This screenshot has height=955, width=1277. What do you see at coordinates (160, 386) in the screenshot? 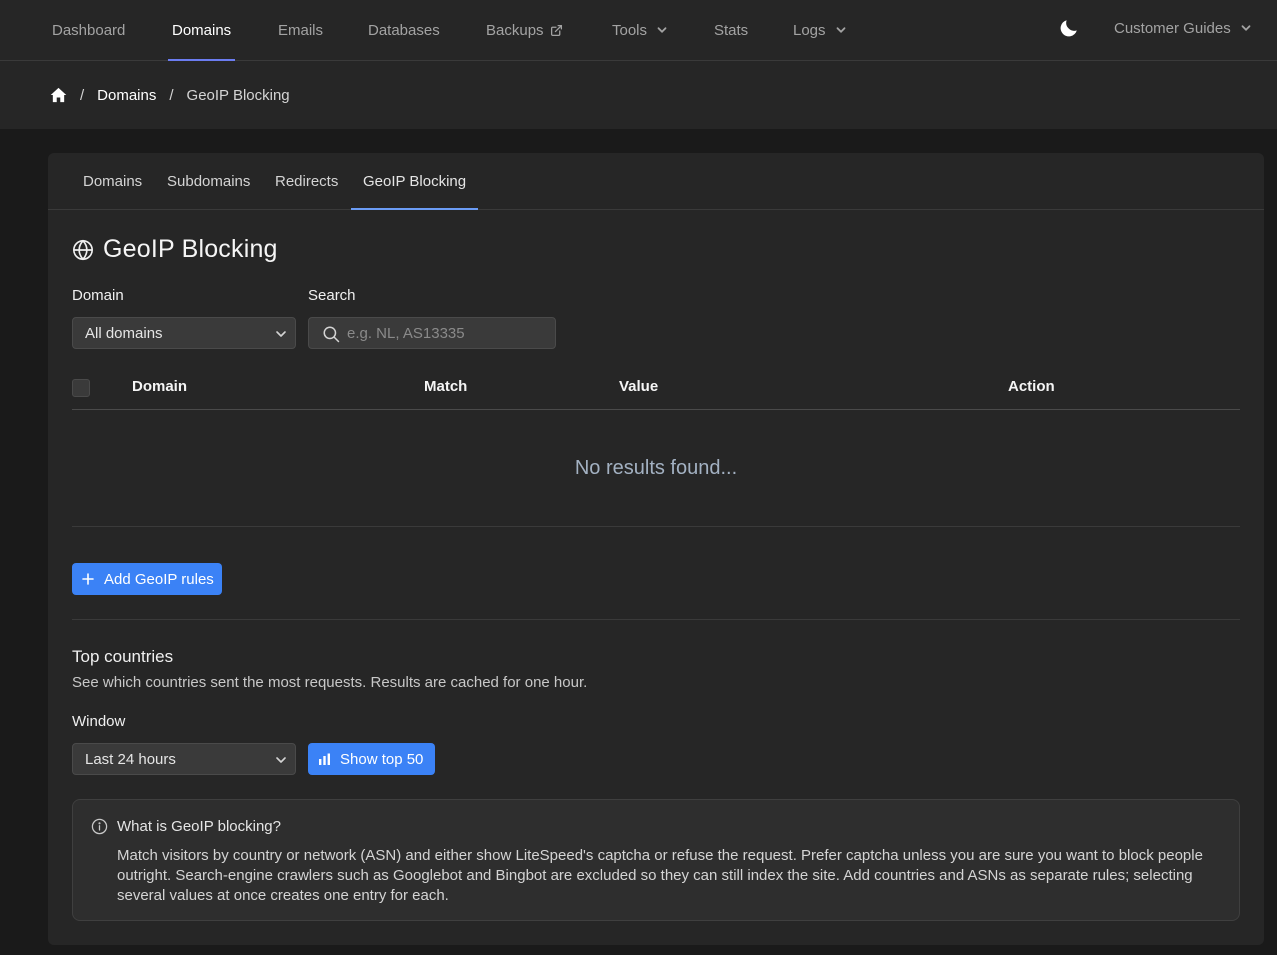
I see `column-domain: Domain` at bounding box center [160, 386].